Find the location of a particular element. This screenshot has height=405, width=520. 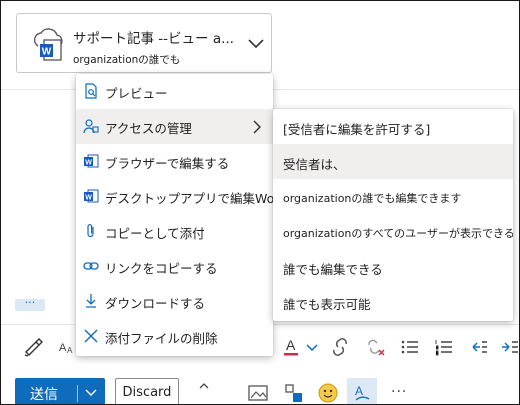

submenu-header-allow-edit: [受信者に編集を許可する] is located at coordinates (393, 126).